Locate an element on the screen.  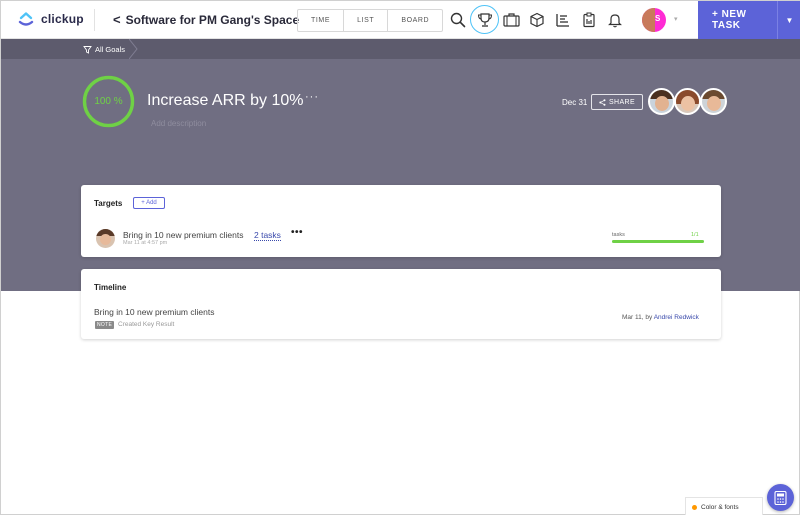
timeline-entry-name: Bring in 10 new premium clients is located at coordinates (154, 312).